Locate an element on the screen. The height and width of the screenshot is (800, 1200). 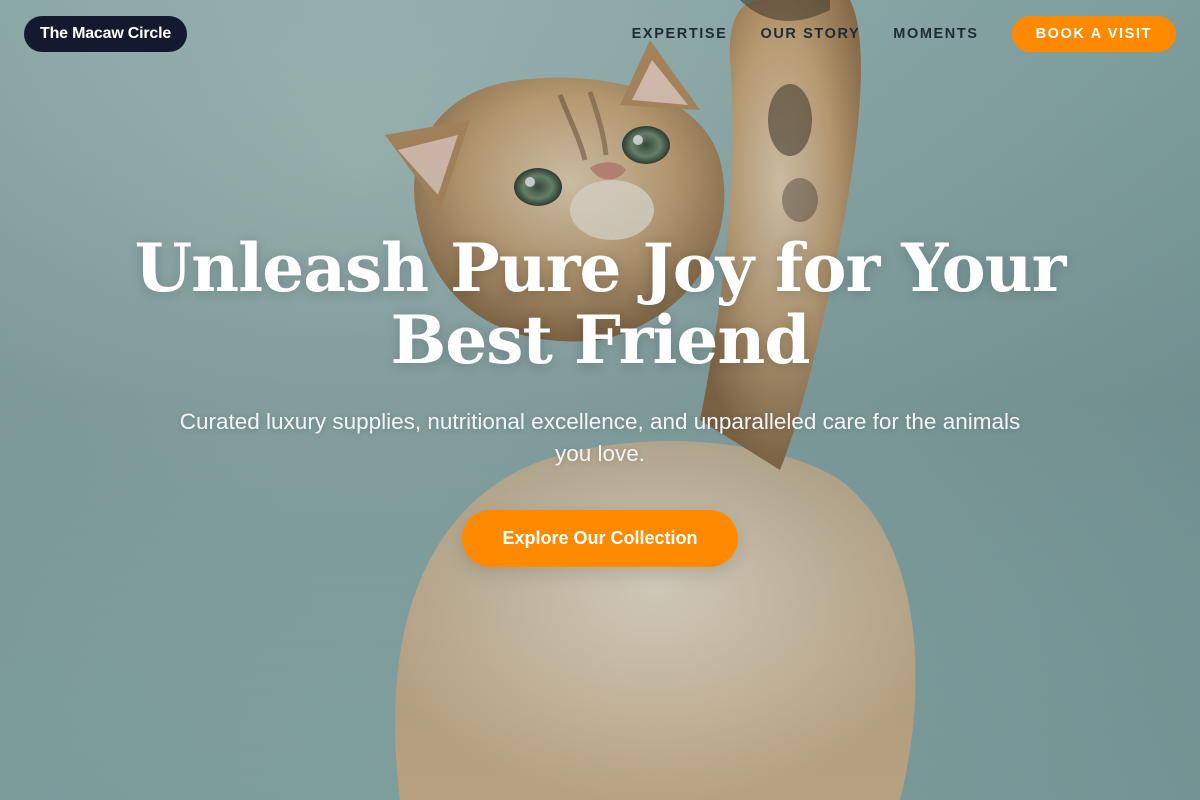
nav-link-expertise: EXPERTISE is located at coordinates (680, 34).